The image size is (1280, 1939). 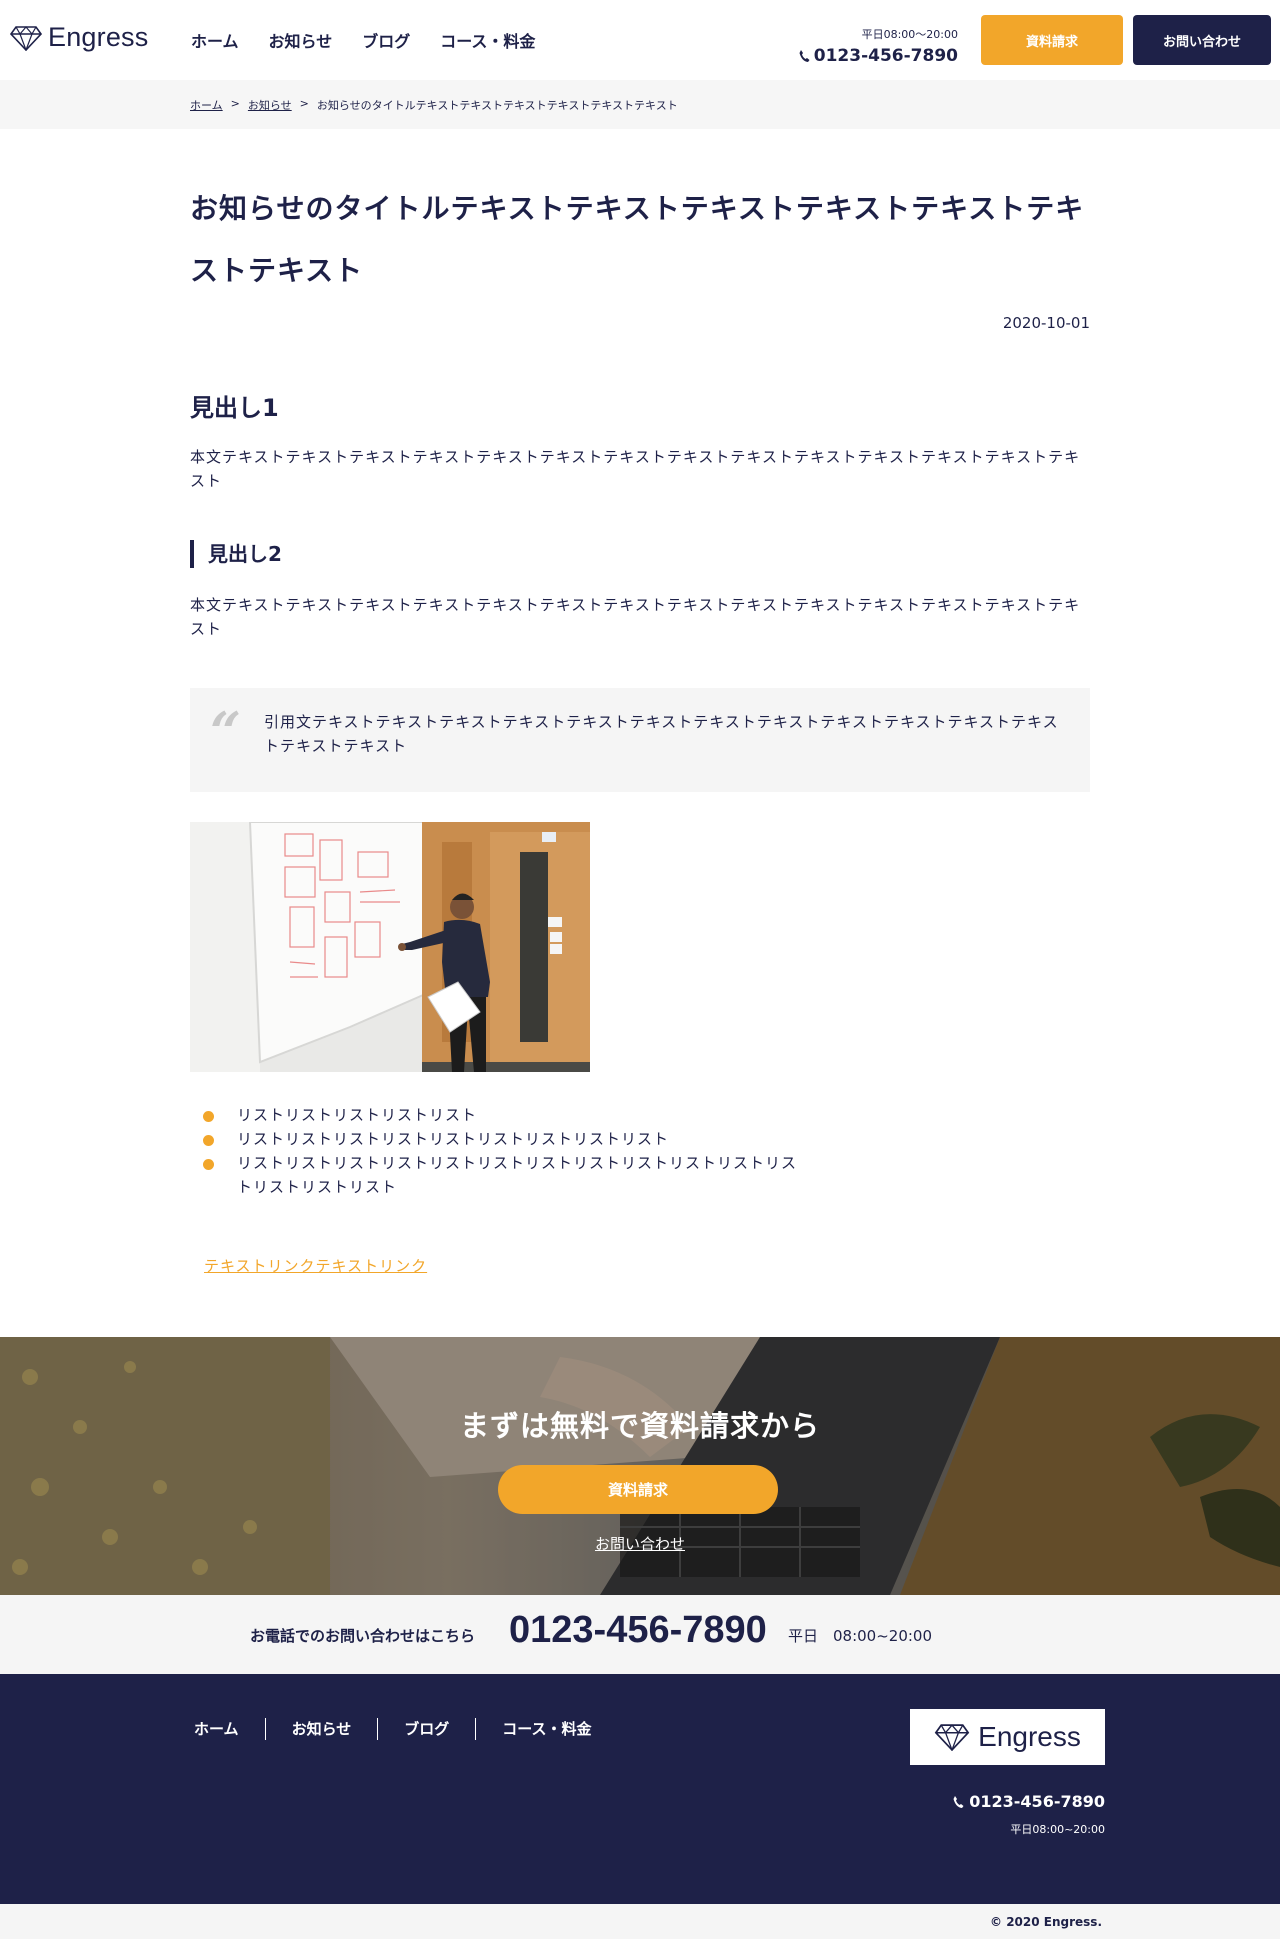 What do you see at coordinates (1057, 1829) in the screenshot?
I see `footer-hours: 平日08:00~20:00` at bounding box center [1057, 1829].